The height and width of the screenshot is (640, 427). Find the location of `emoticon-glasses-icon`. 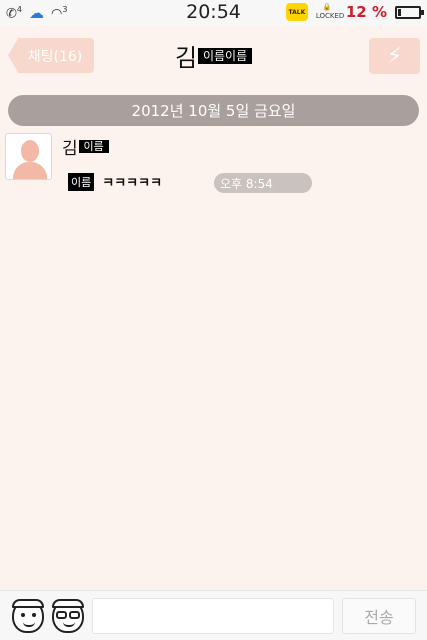

emoticon-glasses-icon is located at coordinates (68, 616).